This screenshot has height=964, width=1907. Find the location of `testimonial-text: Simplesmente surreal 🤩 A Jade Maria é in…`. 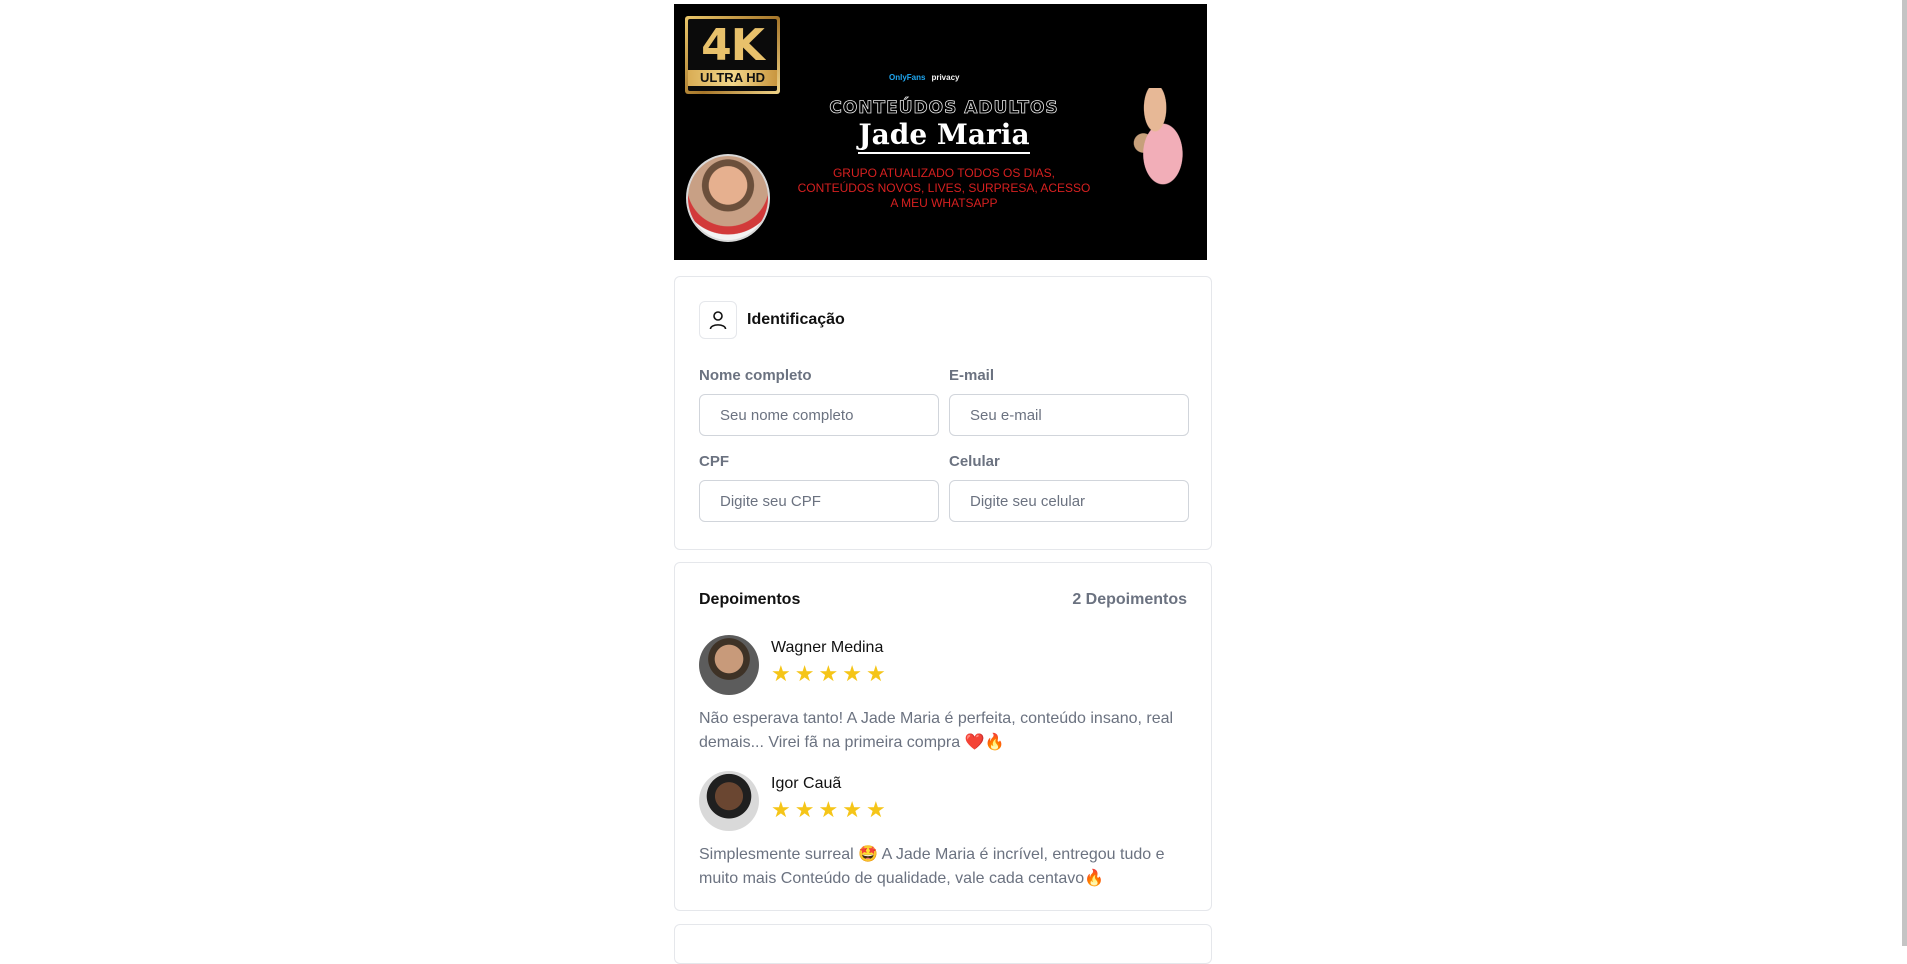

testimonial-text: Simplesmente surreal 🤩 A Jade Maria é in… is located at coordinates (932, 866).